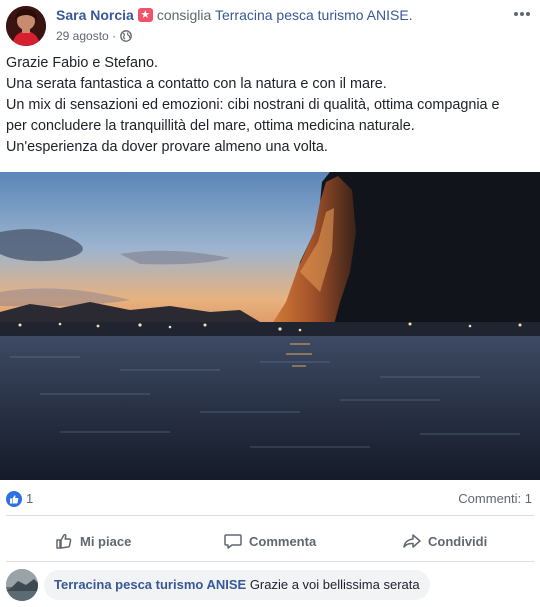  I want to click on recommends-text: consiglia, so click(184, 15).